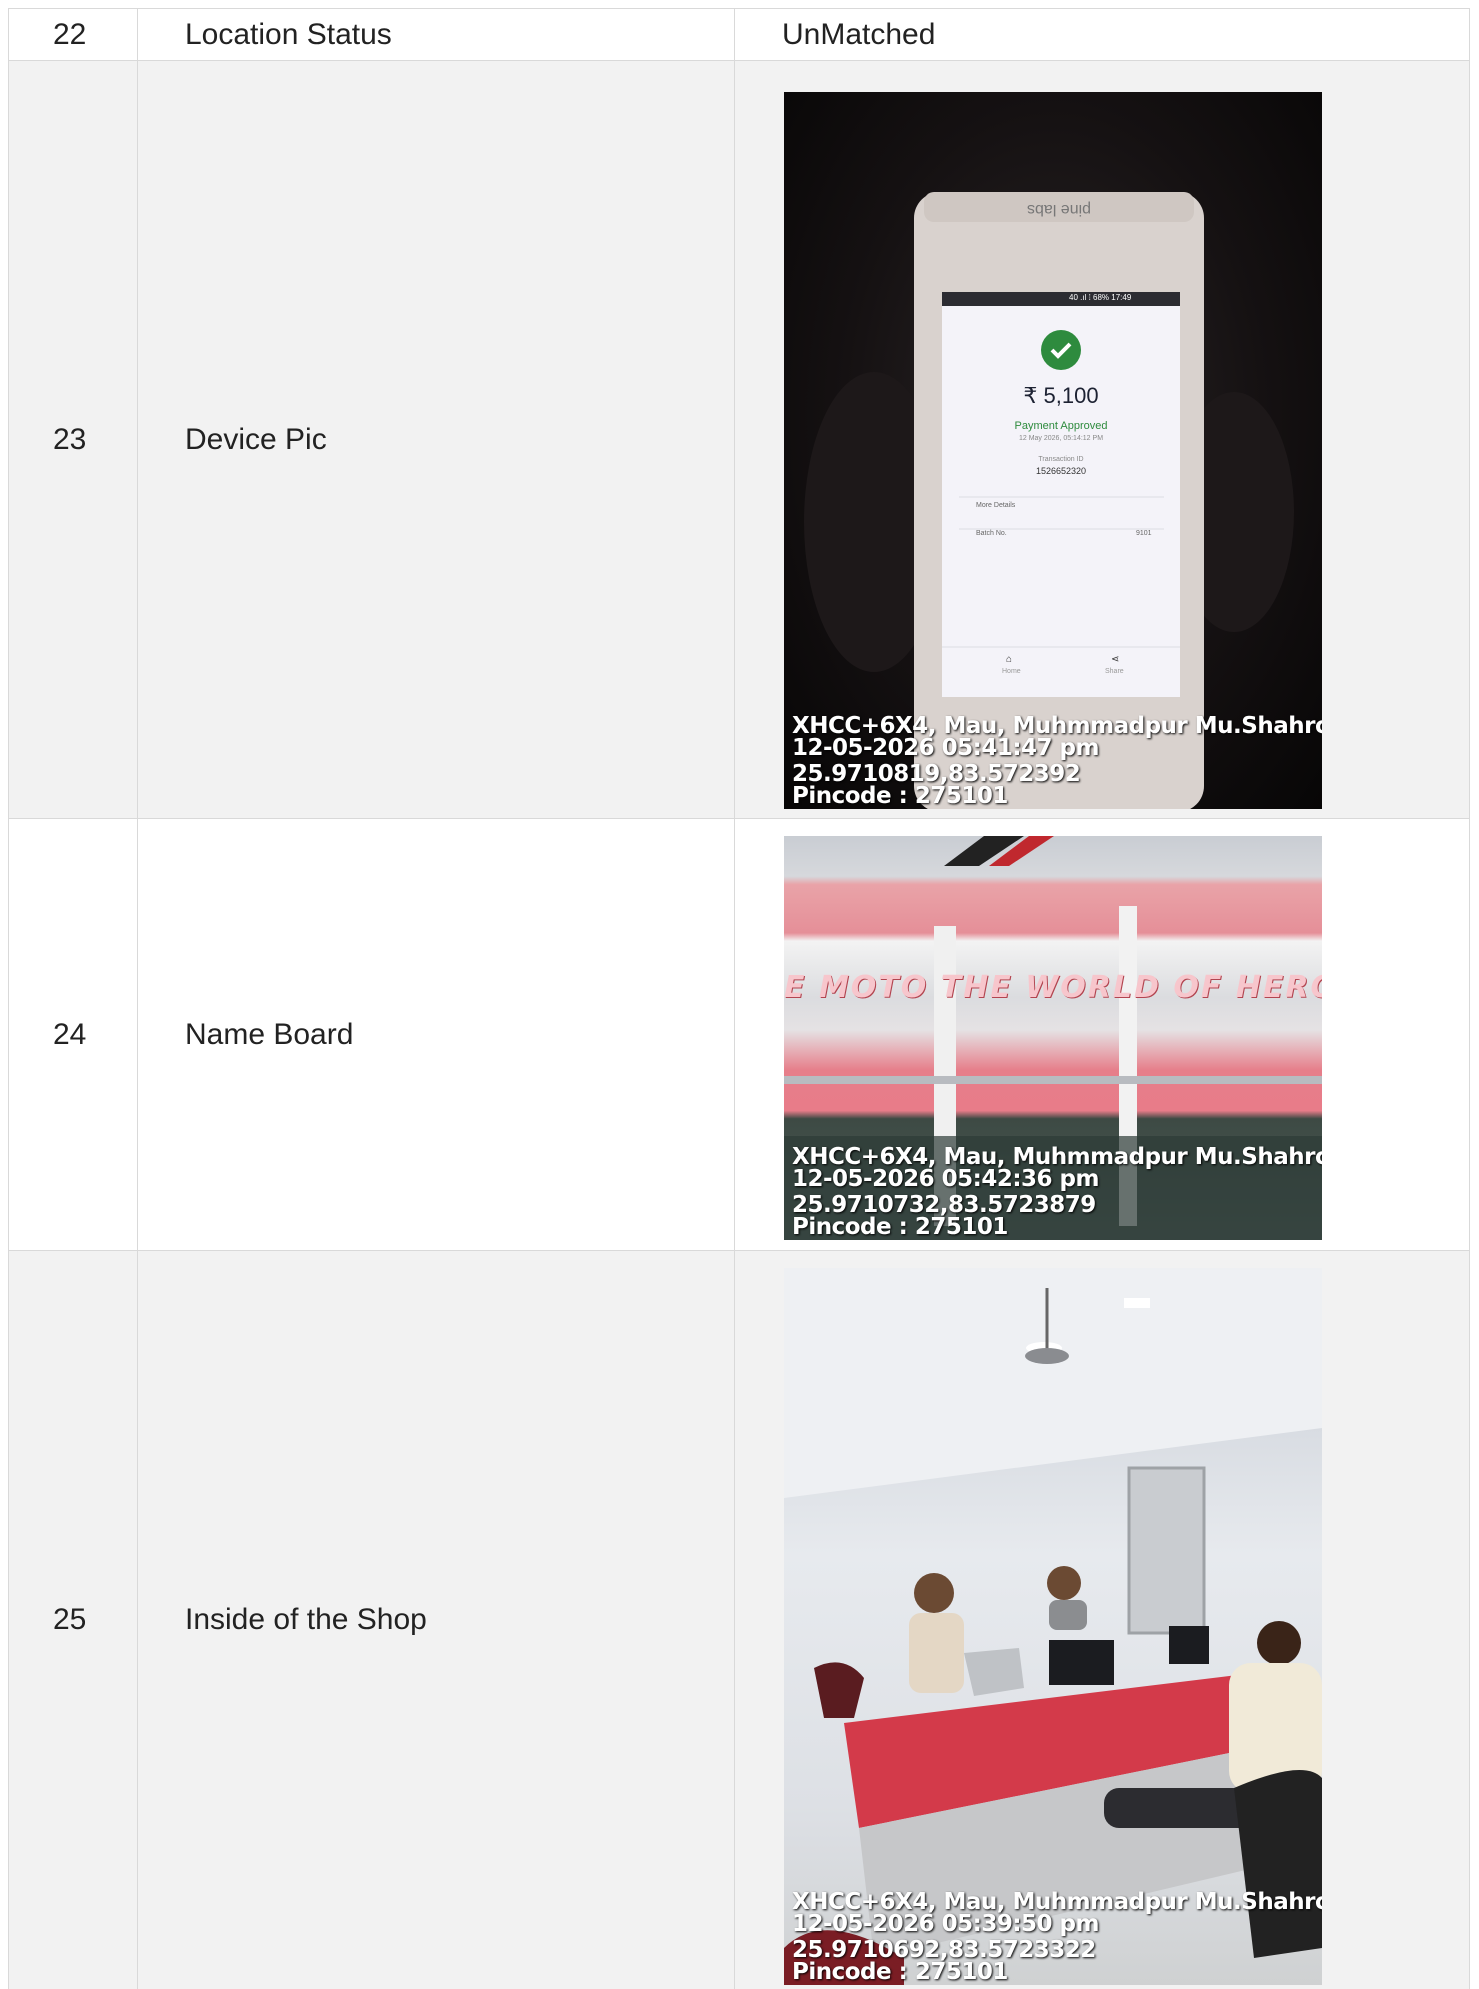  I want to click on row-number-cell: 25, so click(73, 1620).